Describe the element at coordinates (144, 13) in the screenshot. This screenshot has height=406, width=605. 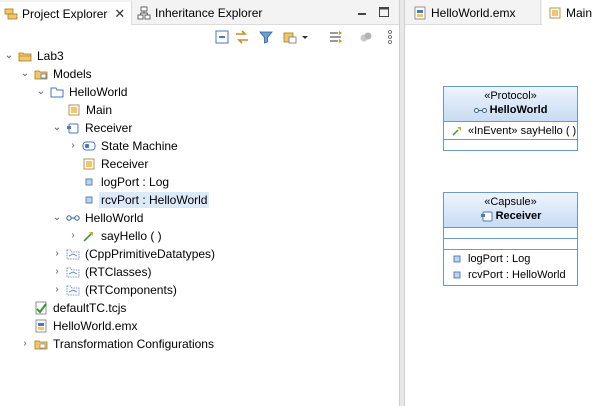
I see `inheritance-explorer-icon` at that location.